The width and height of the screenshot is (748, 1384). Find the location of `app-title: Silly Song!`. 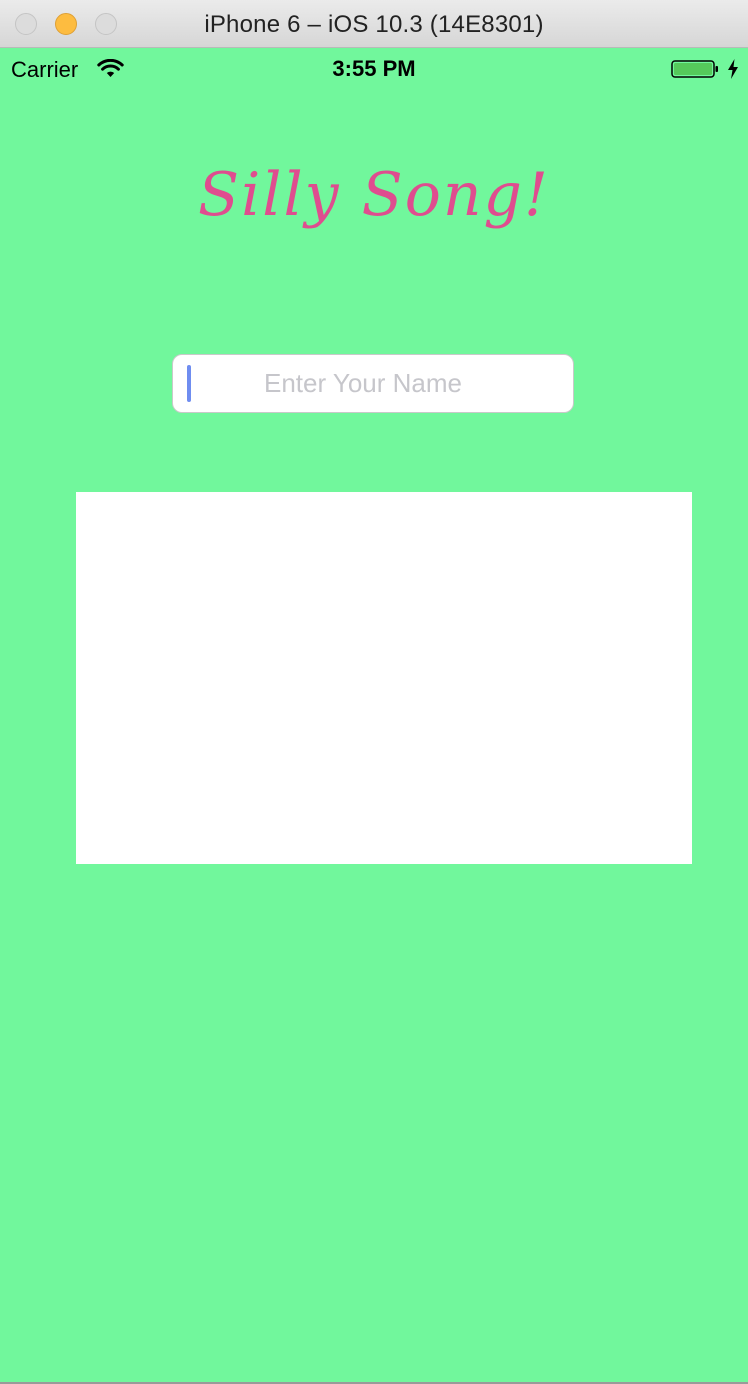

app-title: Silly Song! is located at coordinates (374, 195).